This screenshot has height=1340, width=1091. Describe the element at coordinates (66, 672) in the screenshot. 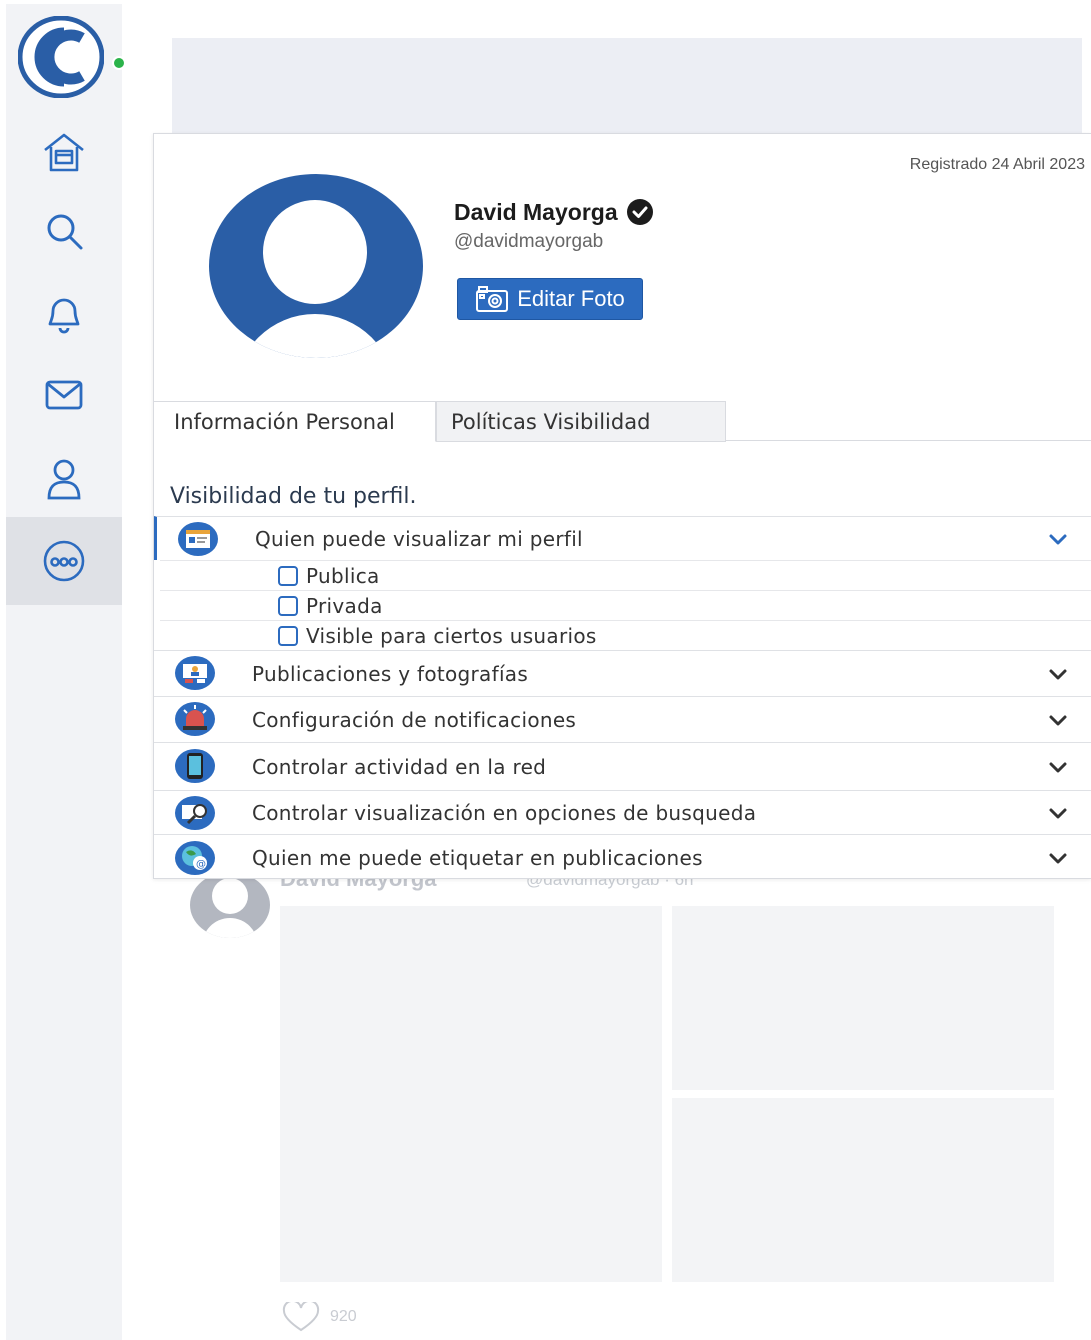

I see `sidebar` at that location.